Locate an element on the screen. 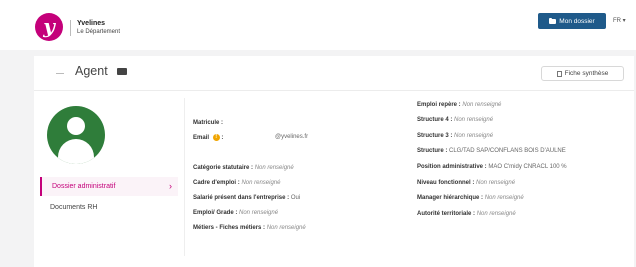  field-matricule: Matricule : is located at coordinates (208, 123).